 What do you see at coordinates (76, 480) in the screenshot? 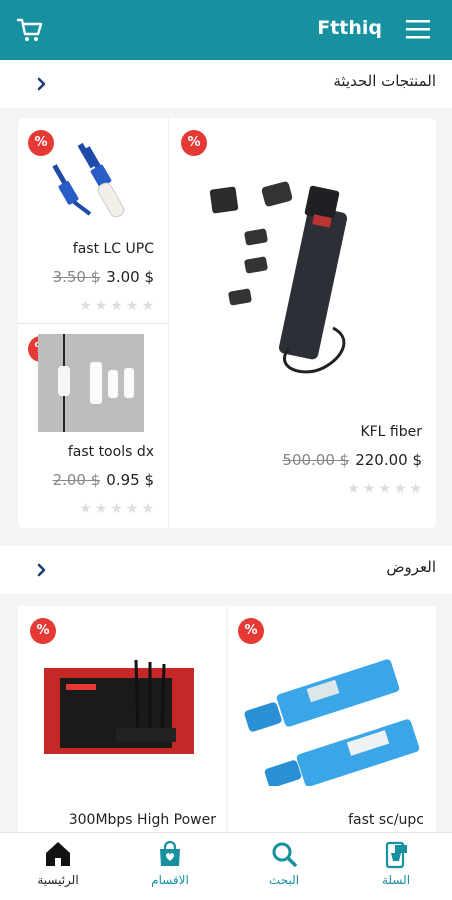
I see `old-price: 2.00 $` at bounding box center [76, 480].